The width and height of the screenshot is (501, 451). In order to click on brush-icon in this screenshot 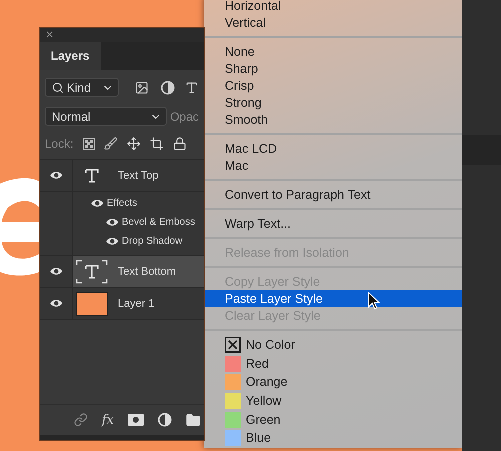, I will do `click(111, 144)`.